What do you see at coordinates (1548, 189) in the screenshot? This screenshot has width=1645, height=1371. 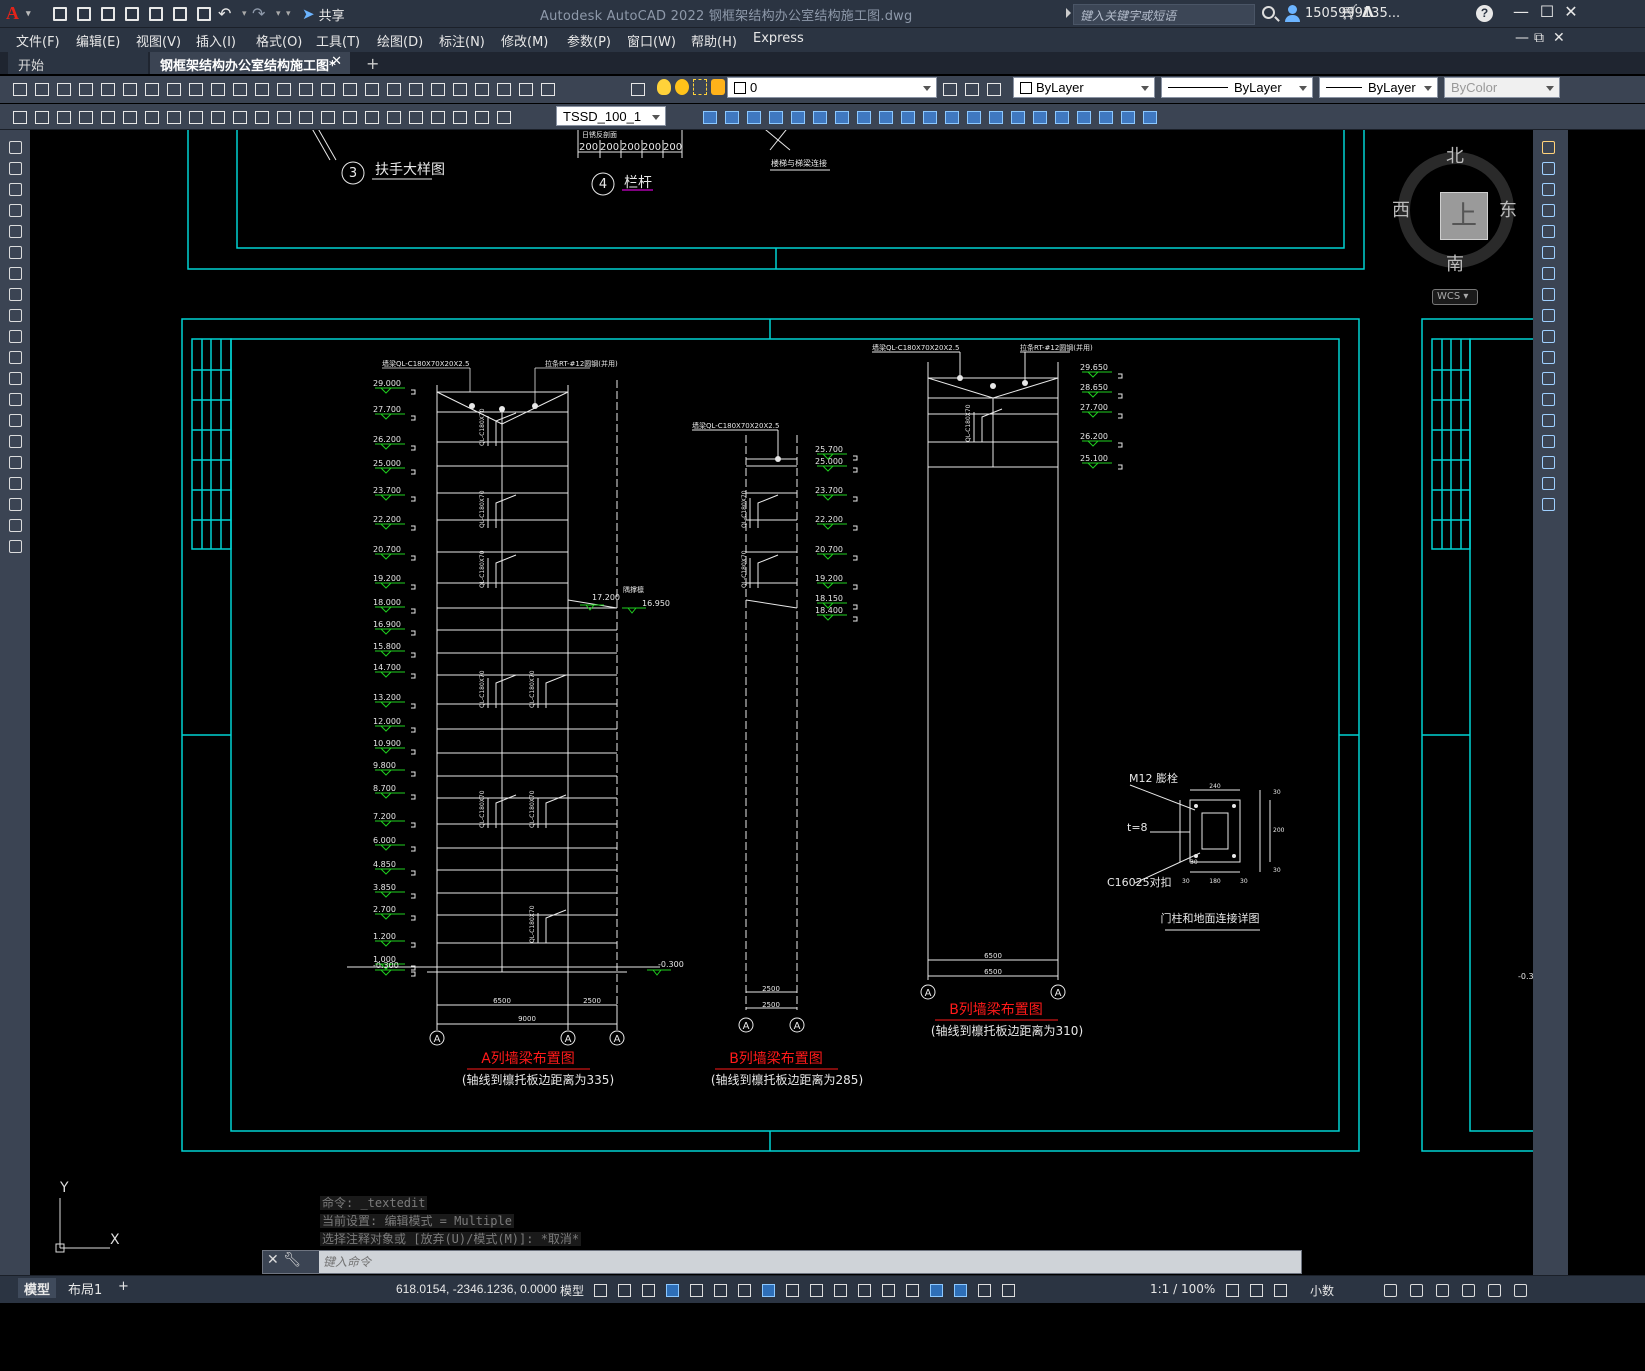 I see `mirror-icon` at bounding box center [1548, 189].